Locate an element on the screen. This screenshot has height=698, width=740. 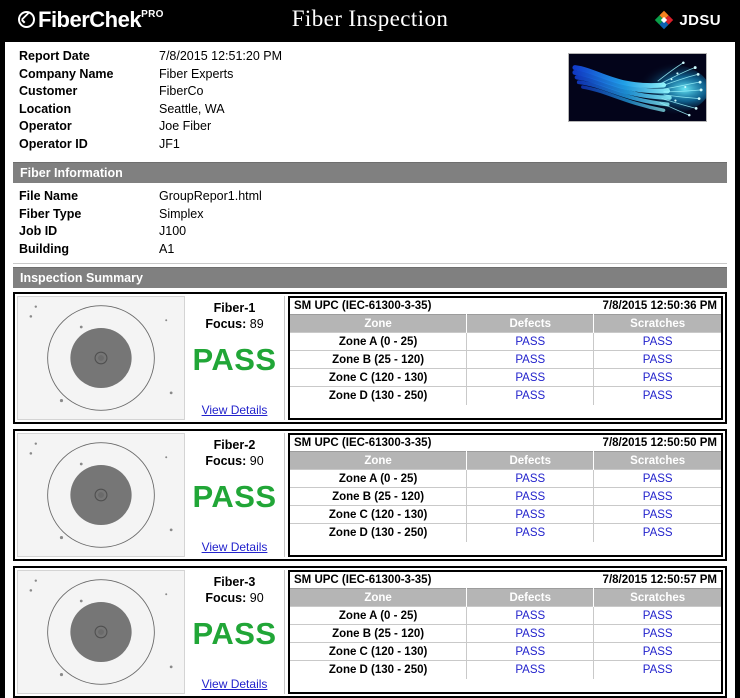
zone-name-cell: Zone B (25 - 120) is located at coordinates (379, 633).